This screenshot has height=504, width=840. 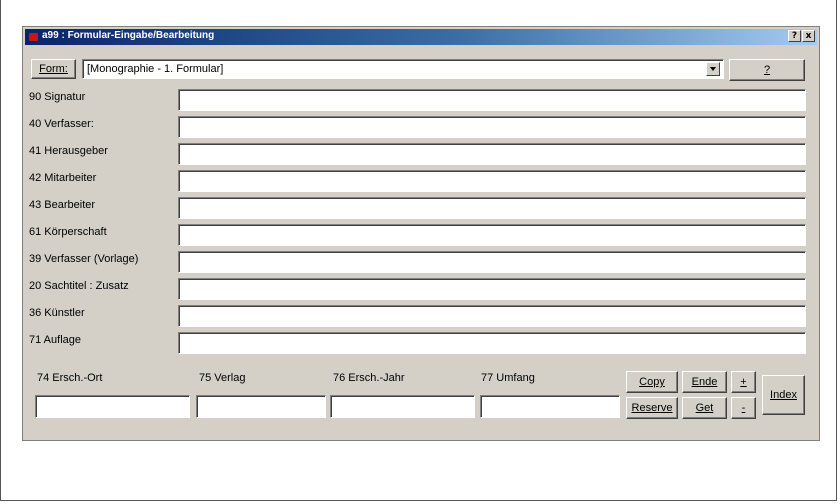 What do you see at coordinates (84, 259) in the screenshot?
I see `field-label-verfasser-vorlage: 39 Verfasser (Vorlage)` at bounding box center [84, 259].